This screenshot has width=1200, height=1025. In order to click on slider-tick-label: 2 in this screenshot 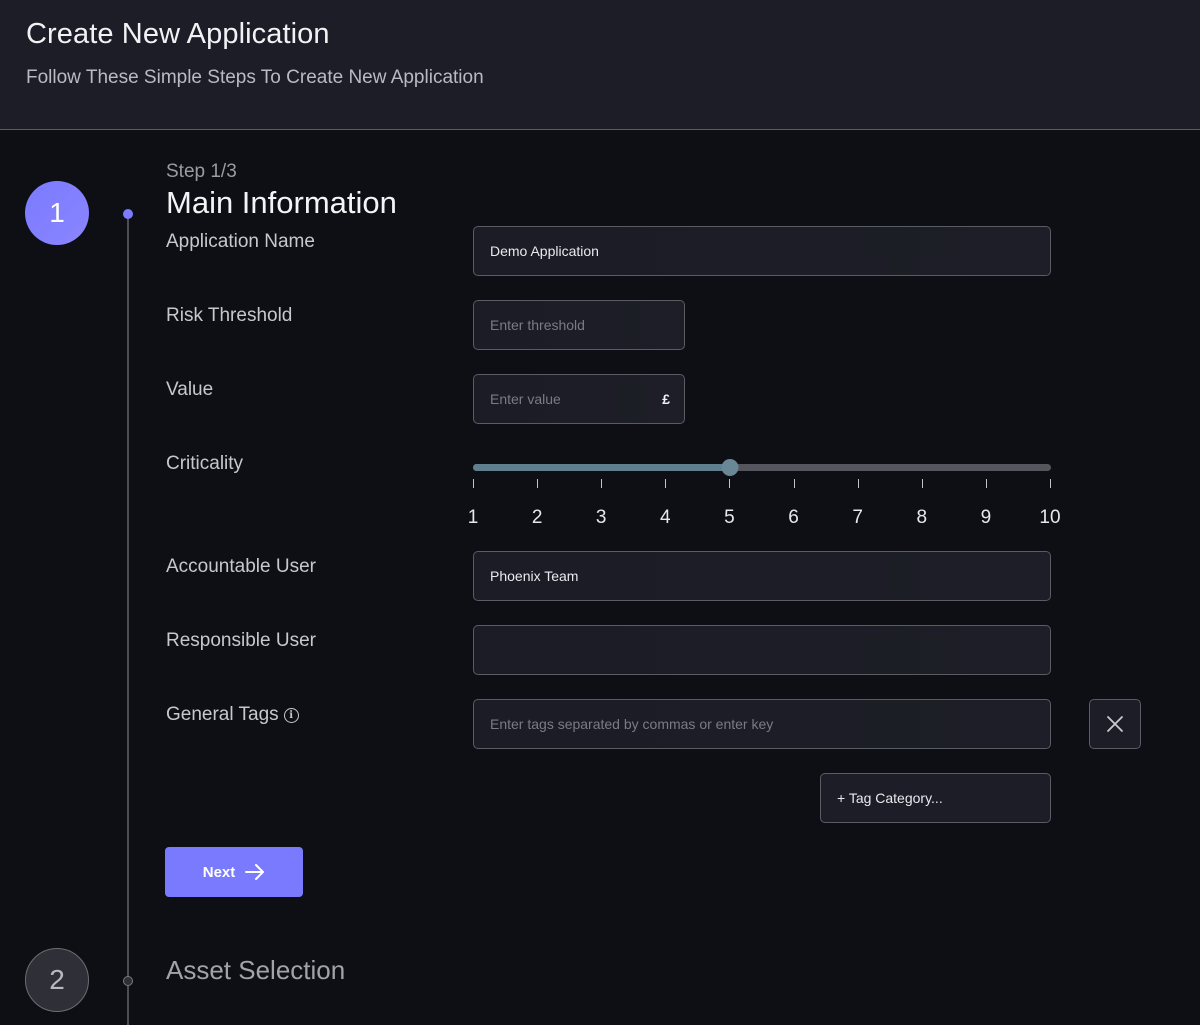, I will do `click(537, 517)`.